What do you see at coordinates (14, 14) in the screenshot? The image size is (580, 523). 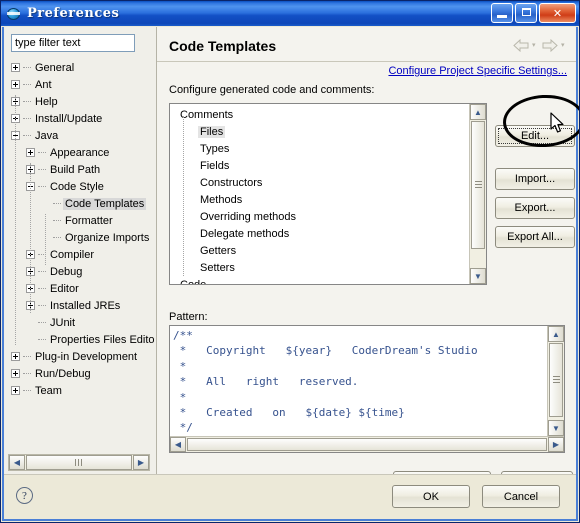 I see `globe-icon` at bounding box center [14, 14].